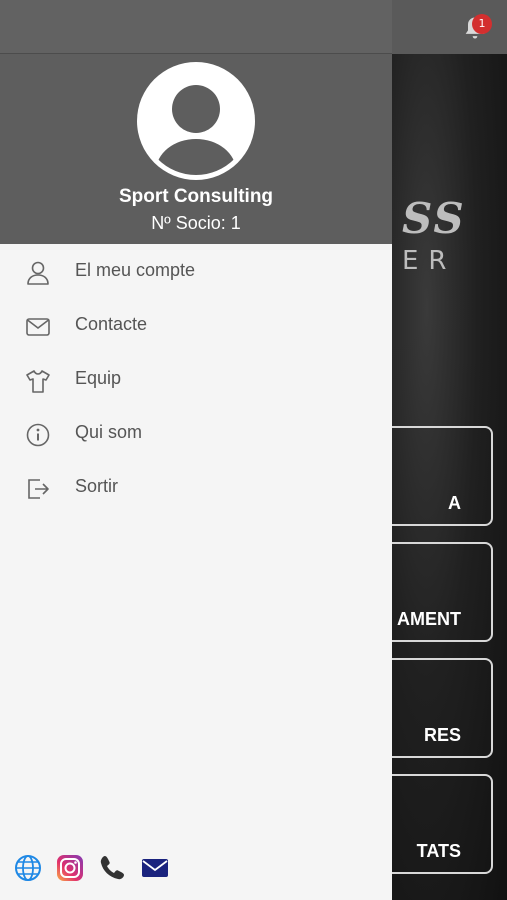 The image size is (507, 900). I want to click on tile-label: AMENT, so click(429, 619).